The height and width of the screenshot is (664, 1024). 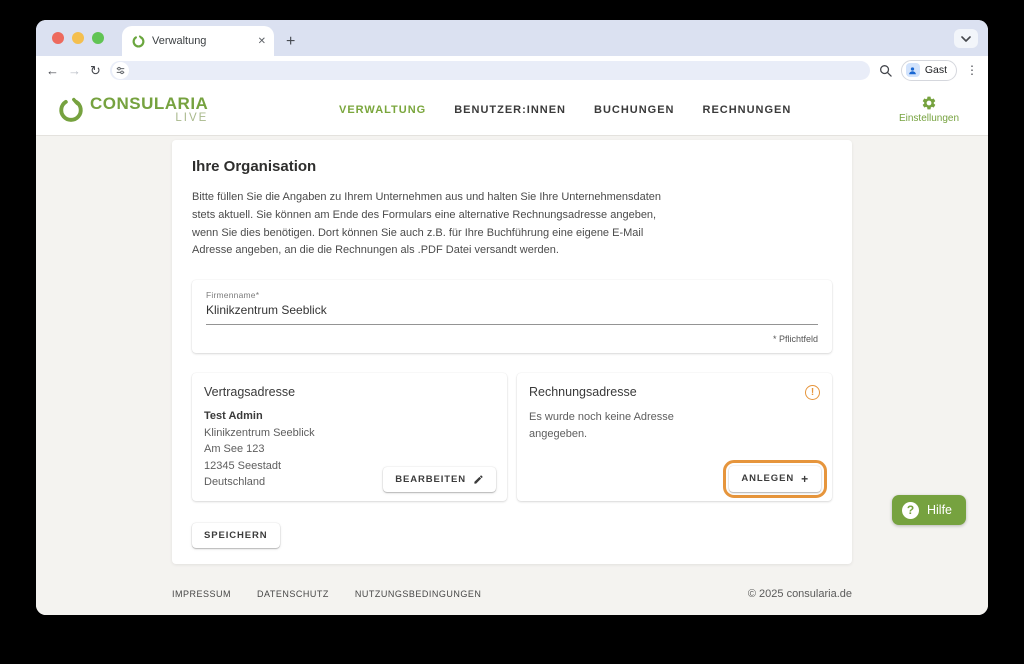 What do you see at coordinates (52, 70) in the screenshot?
I see `back-button: ←` at bounding box center [52, 70].